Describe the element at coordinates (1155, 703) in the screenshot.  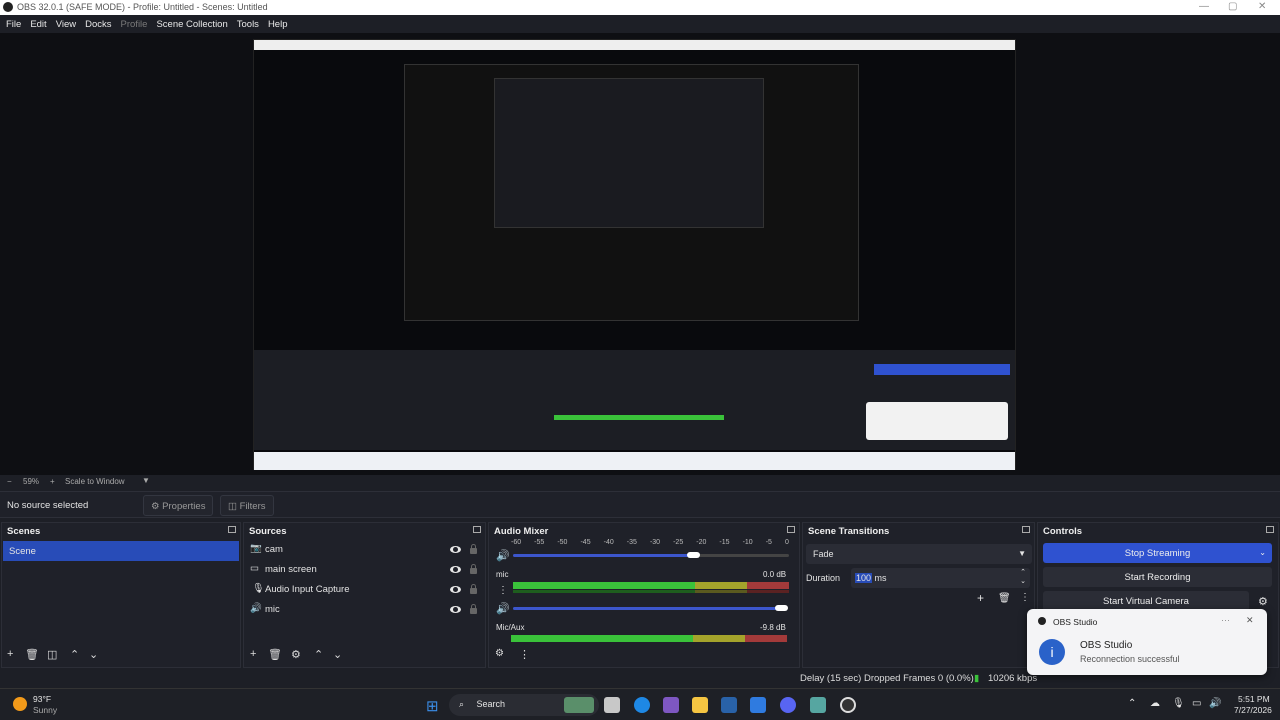
I see `cloud-icon: ☁` at that location.